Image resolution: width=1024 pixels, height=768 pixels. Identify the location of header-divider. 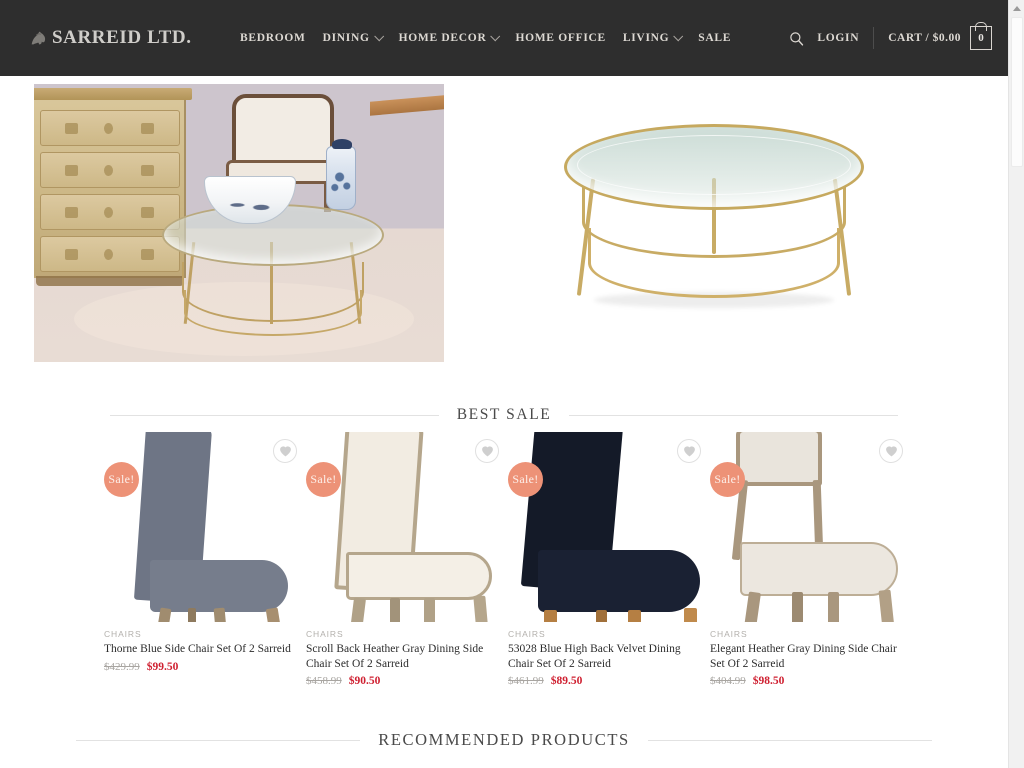
(874, 38).